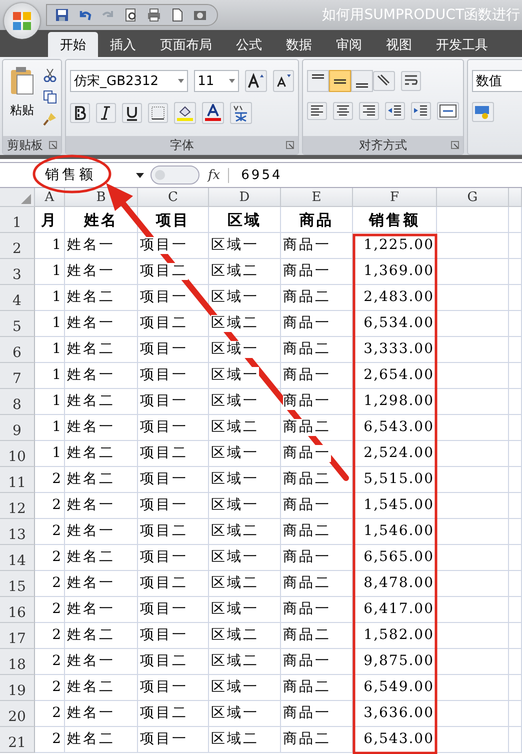 This screenshot has height=754, width=522. Describe the element at coordinates (164, 375) in the screenshot. I see `table-cell: 项目一` at that location.